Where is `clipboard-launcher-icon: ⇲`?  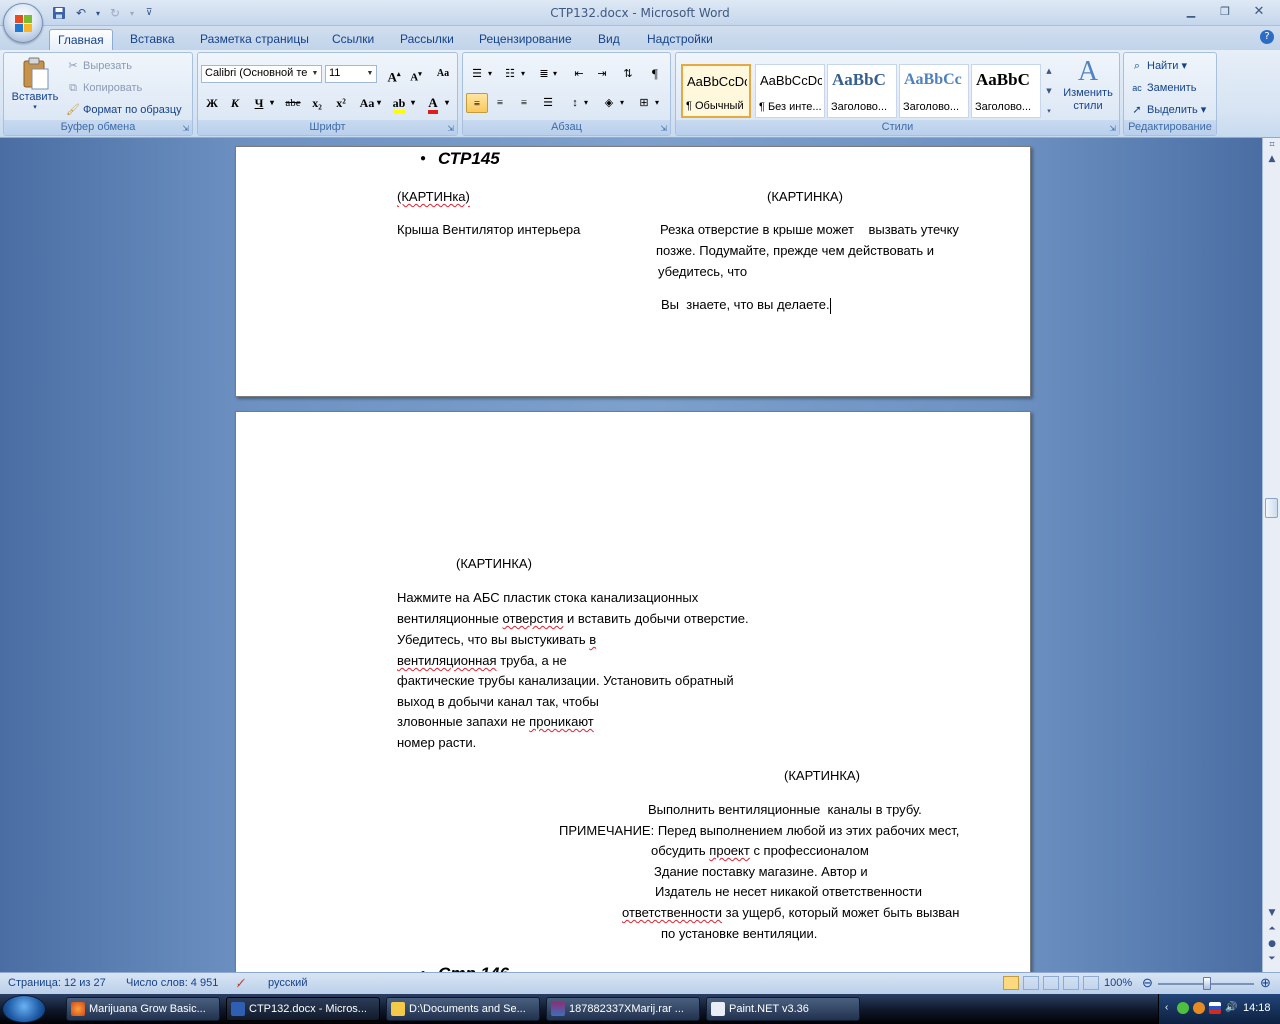
clipboard-launcher-icon: ⇲ is located at coordinates (185, 128).